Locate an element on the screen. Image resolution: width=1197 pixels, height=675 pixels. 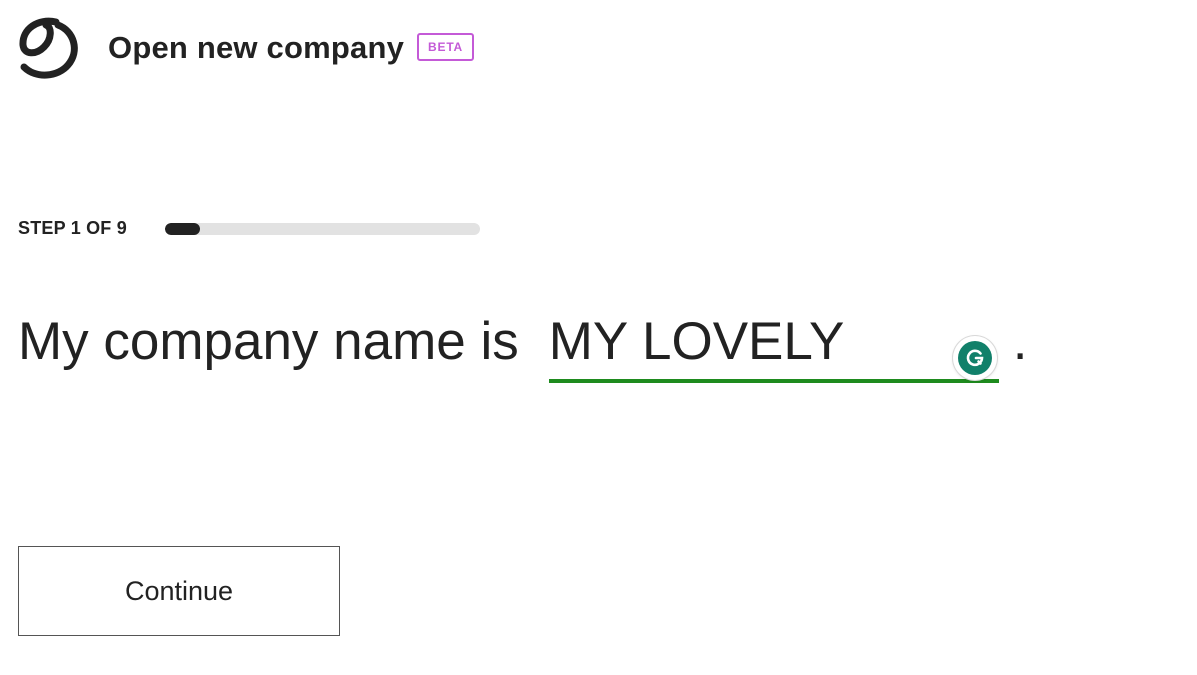
step-label: STEP 1 OF 9 is located at coordinates (72, 228).